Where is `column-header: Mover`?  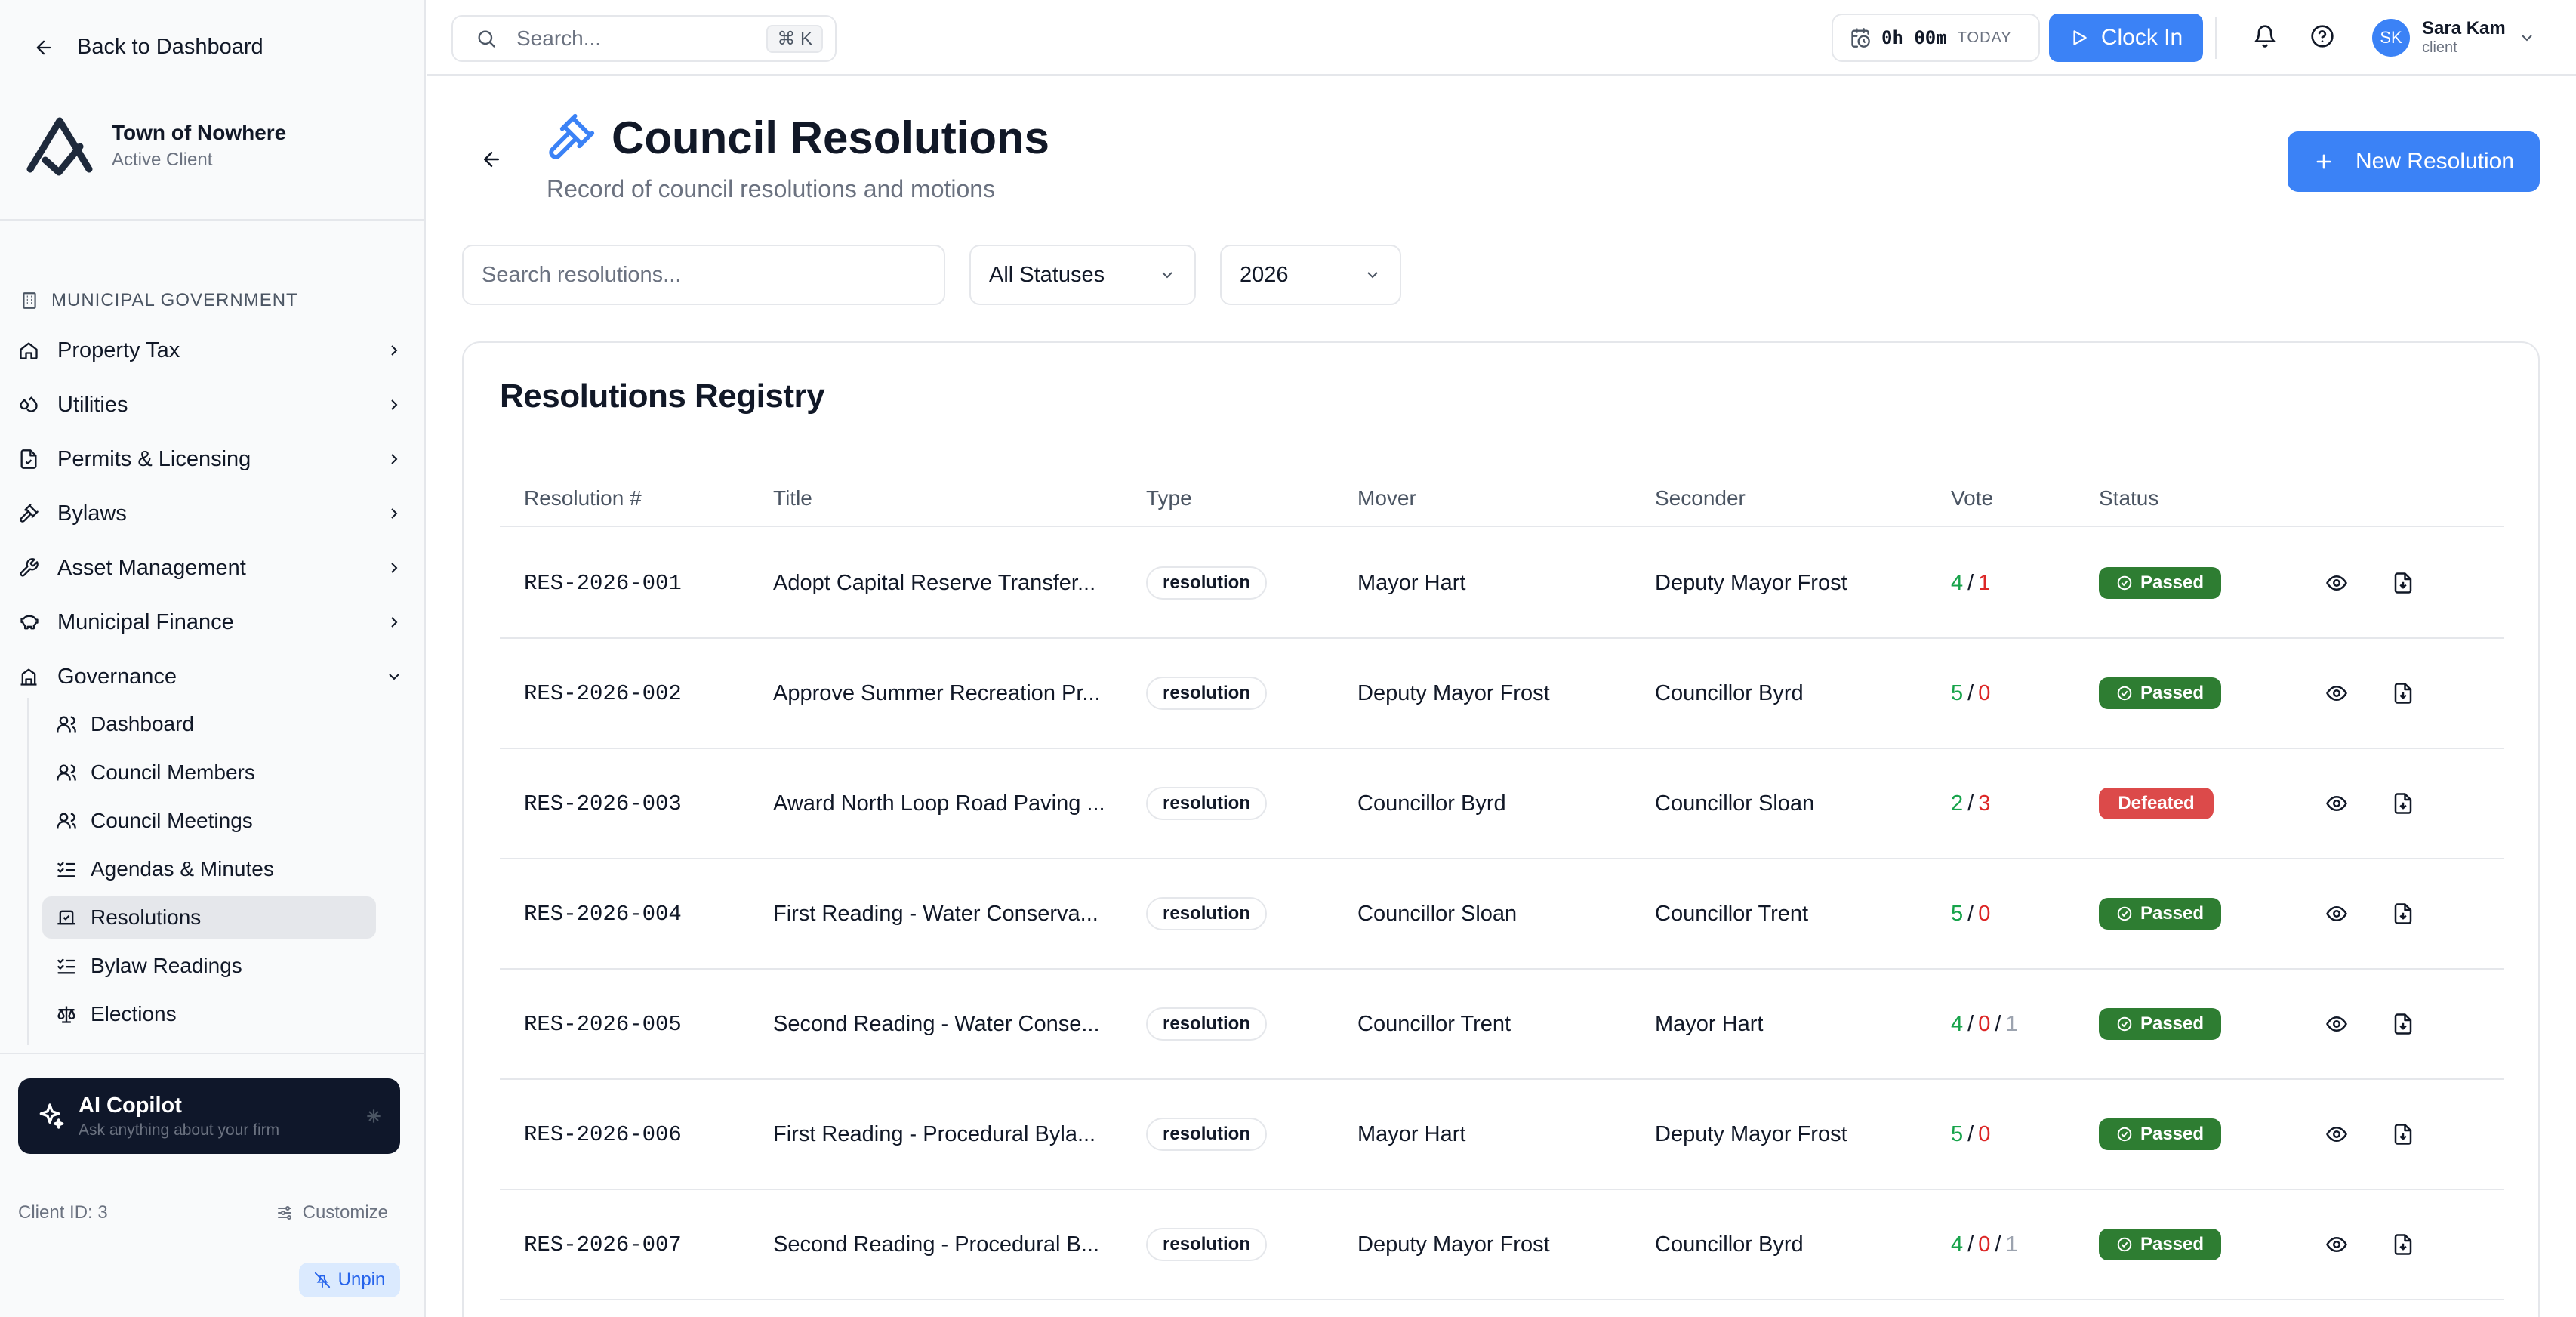
column-header: Mover is located at coordinates (1386, 498).